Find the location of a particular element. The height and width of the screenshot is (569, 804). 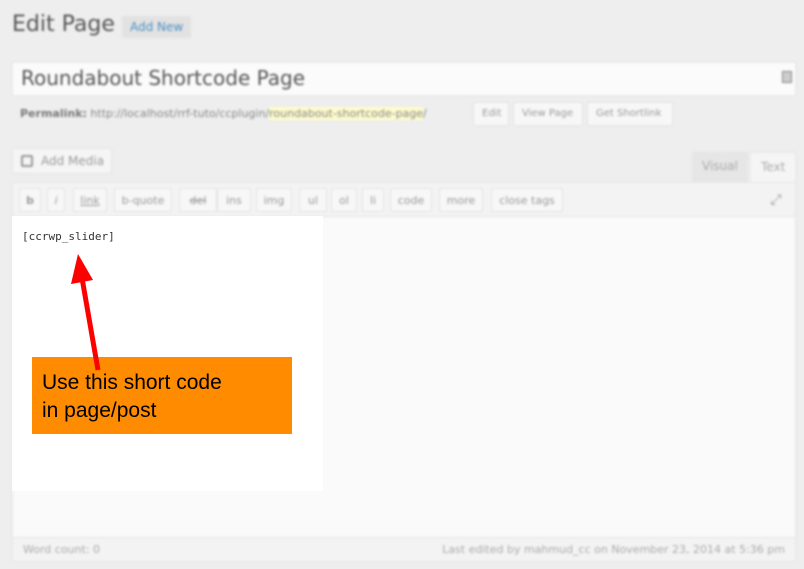

permalink-label: Permalink: is located at coordinates (53, 113).